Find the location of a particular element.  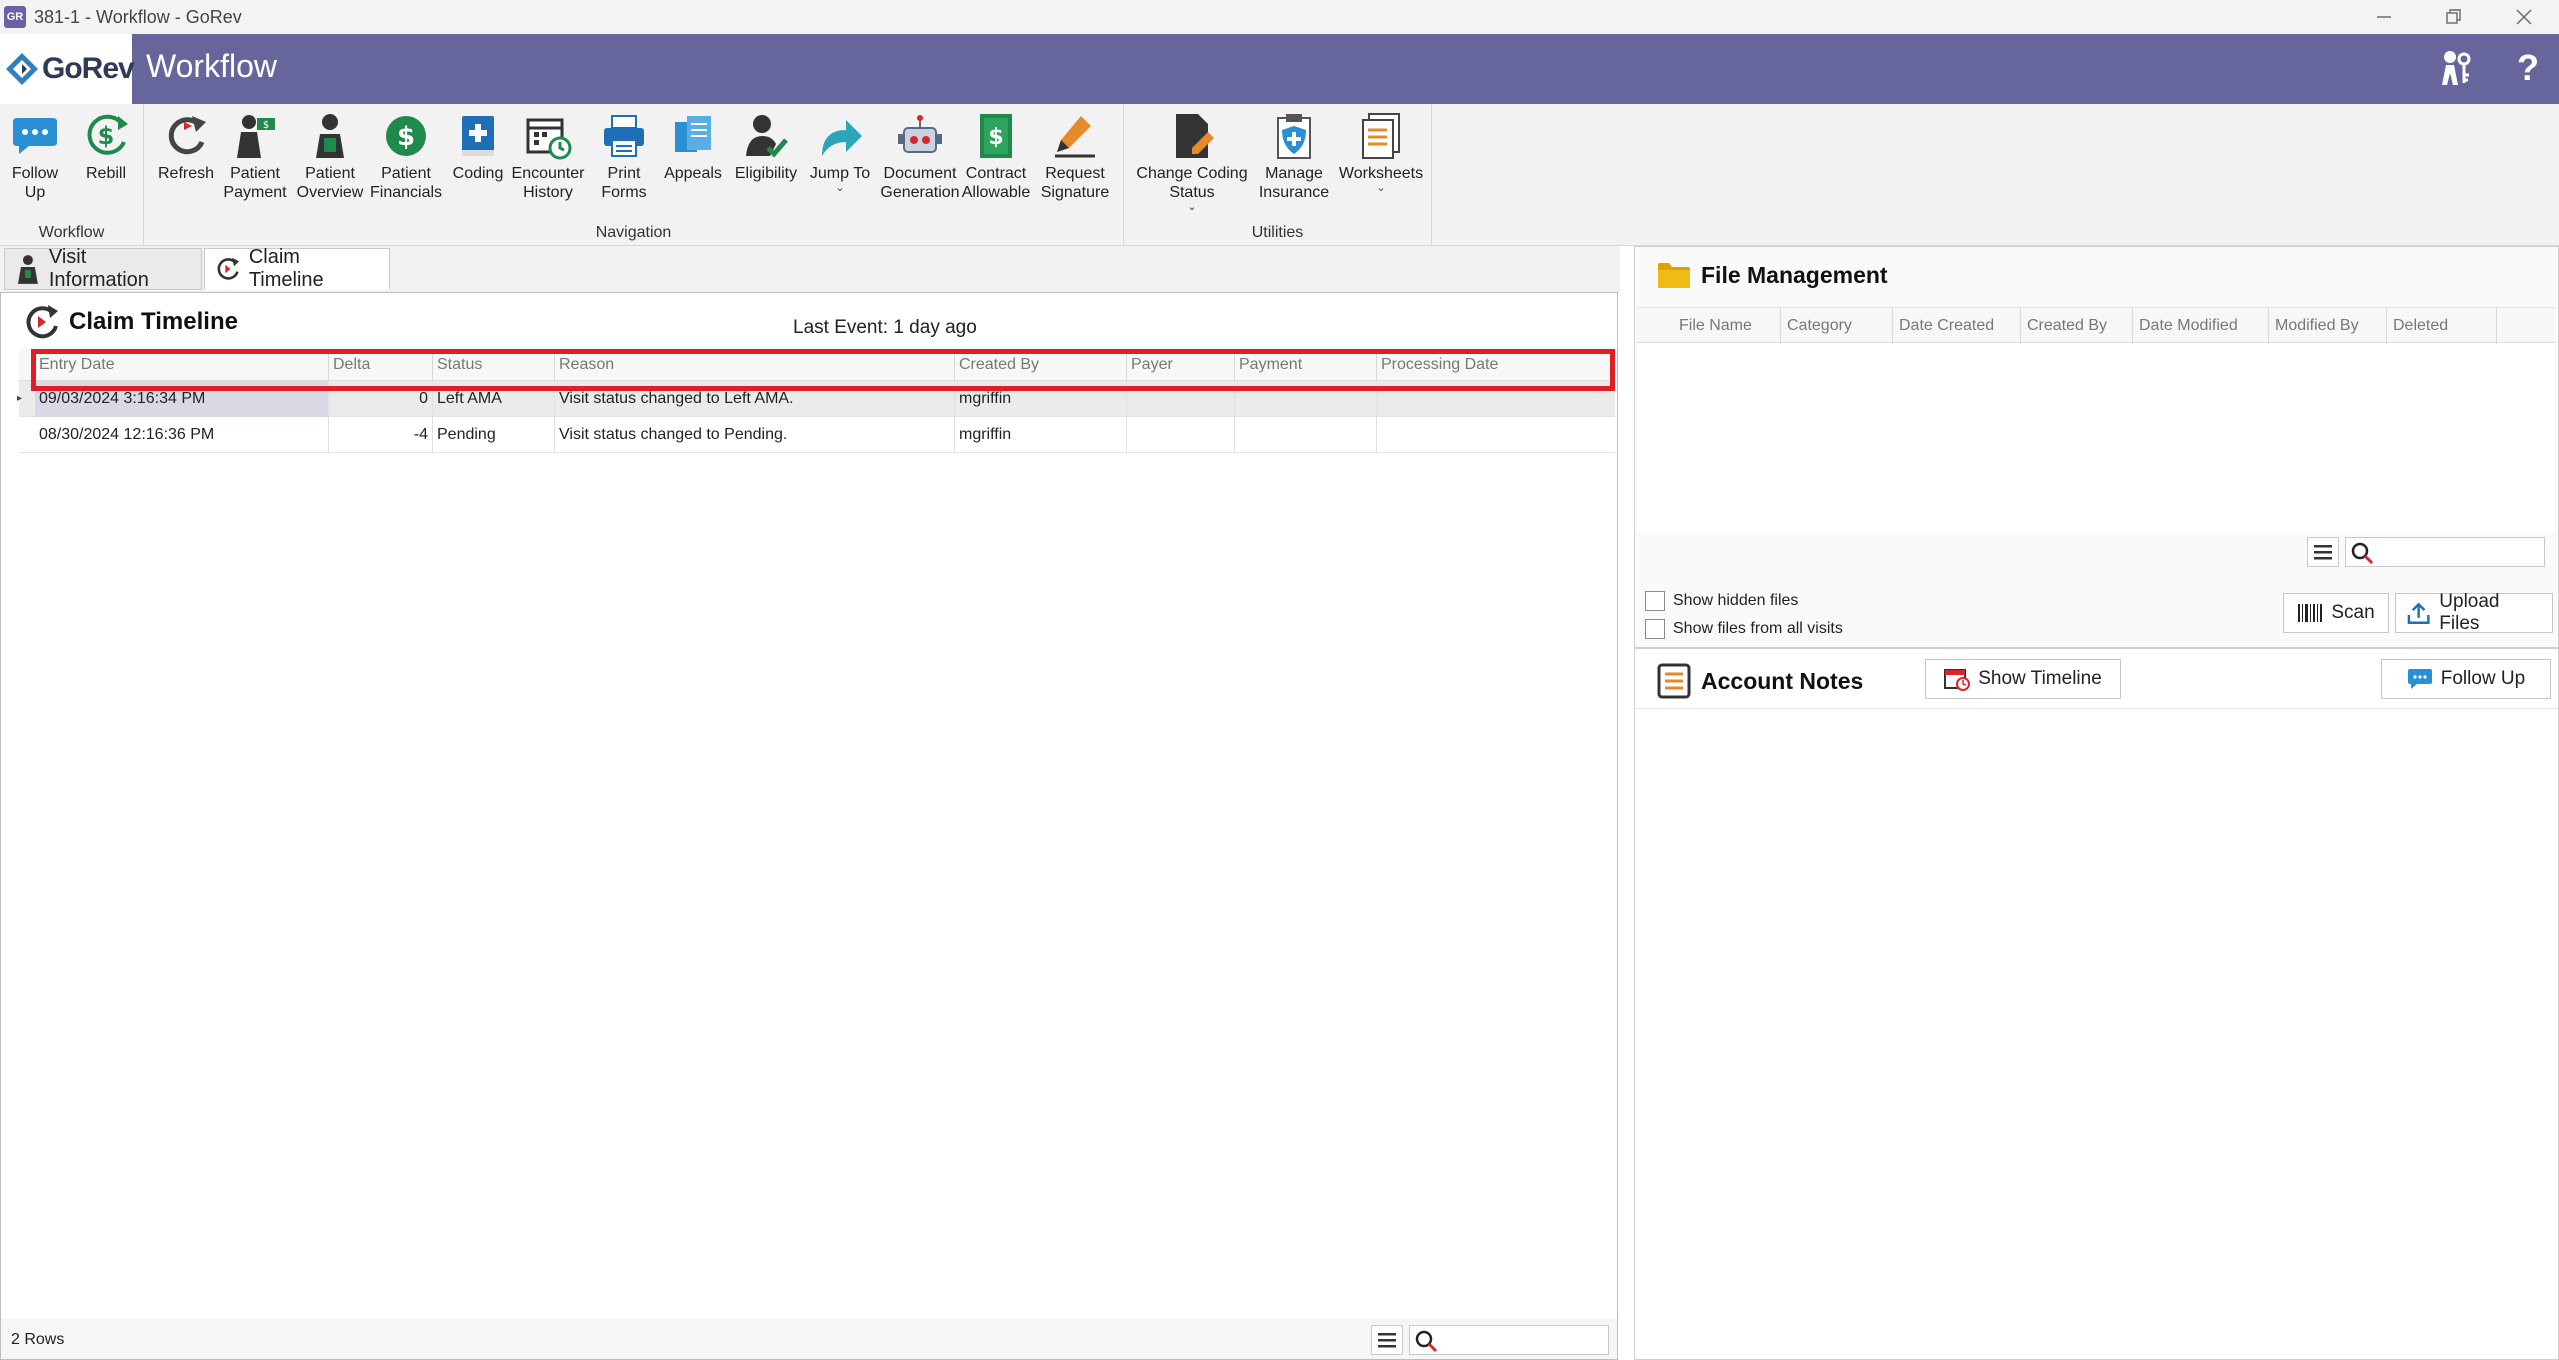

column-header-status: Status is located at coordinates (494, 365).